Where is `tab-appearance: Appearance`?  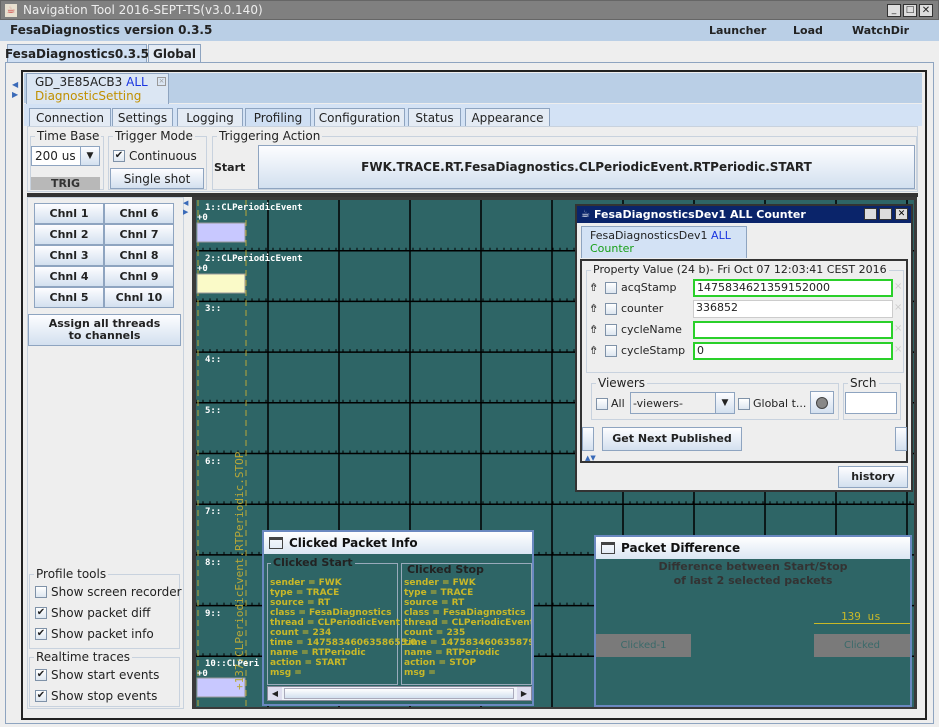 tab-appearance: Appearance is located at coordinates (507, 117).